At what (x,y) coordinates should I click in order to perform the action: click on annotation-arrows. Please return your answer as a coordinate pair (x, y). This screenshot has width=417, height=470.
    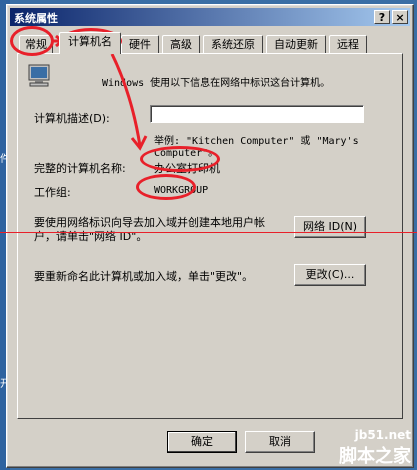
    Looking at the image, I should click on (100, 92).